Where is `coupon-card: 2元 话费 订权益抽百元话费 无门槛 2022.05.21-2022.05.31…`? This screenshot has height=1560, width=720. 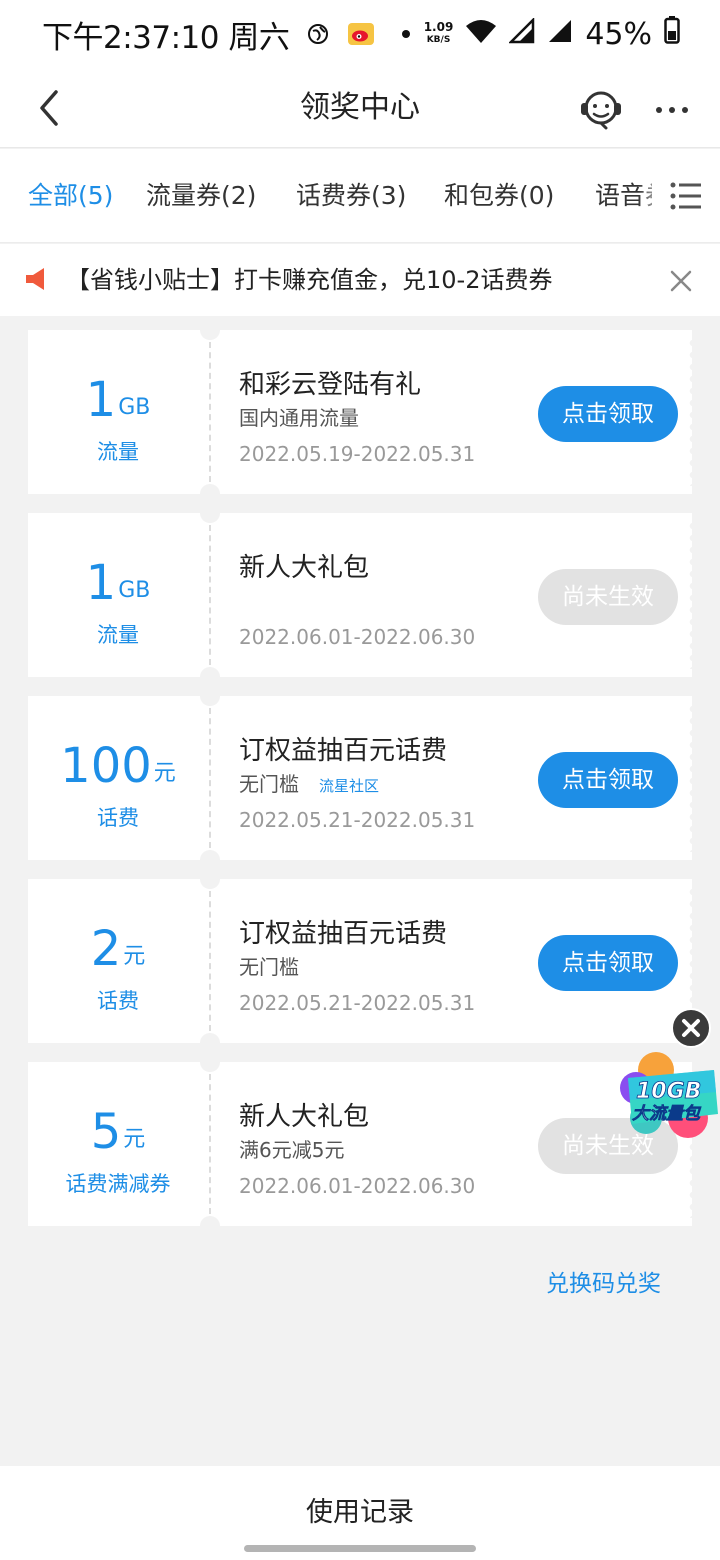 coupon-card: 2元 话费 订权益抽百元话费 无门槛 2022.05.21-2022.05.31… is located at coordinates (360, 961).